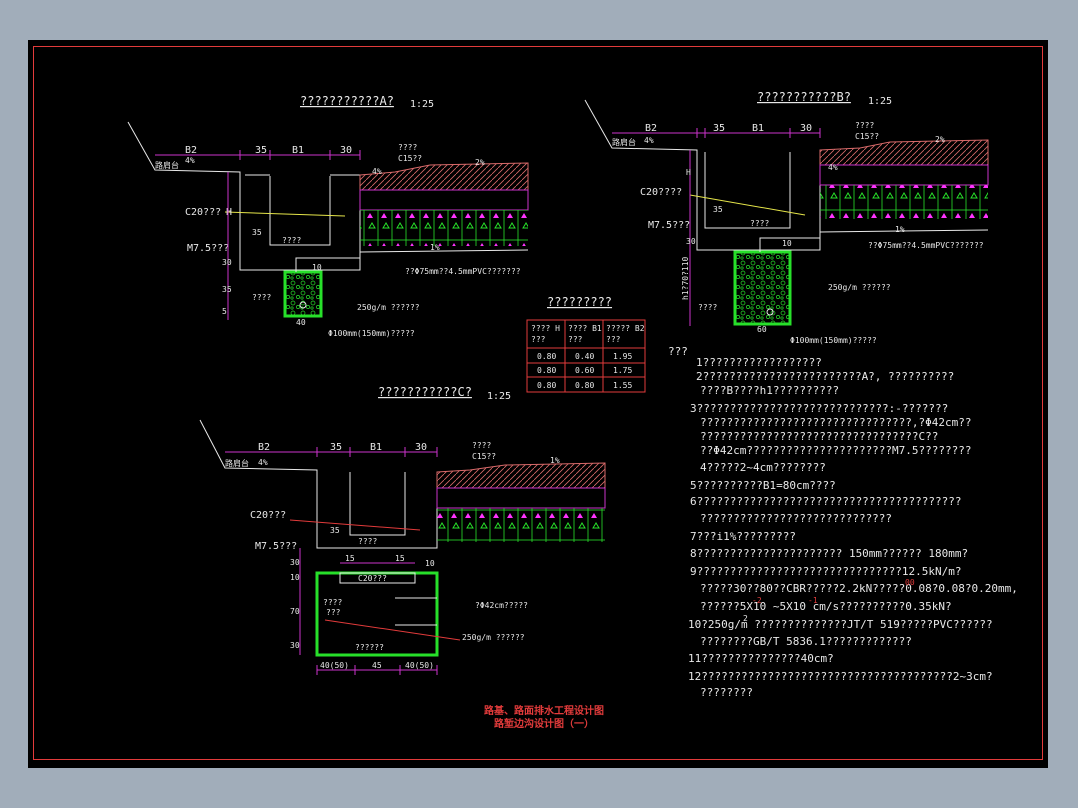  Describe the element at coordinates (761, 658) in the screenshot. I see `note-line-19: 11???????????????40cm?` at that location.